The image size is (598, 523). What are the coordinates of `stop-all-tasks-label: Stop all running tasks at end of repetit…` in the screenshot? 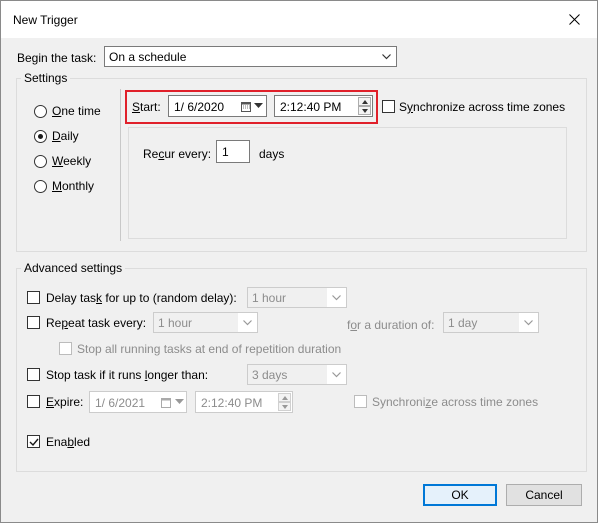 It's located at (209, 349).